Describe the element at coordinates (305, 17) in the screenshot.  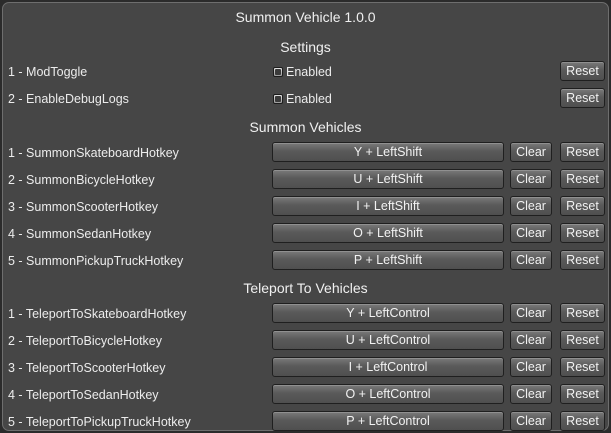
I see `window-title: Summon Vehicle 1.0.0` at that location.